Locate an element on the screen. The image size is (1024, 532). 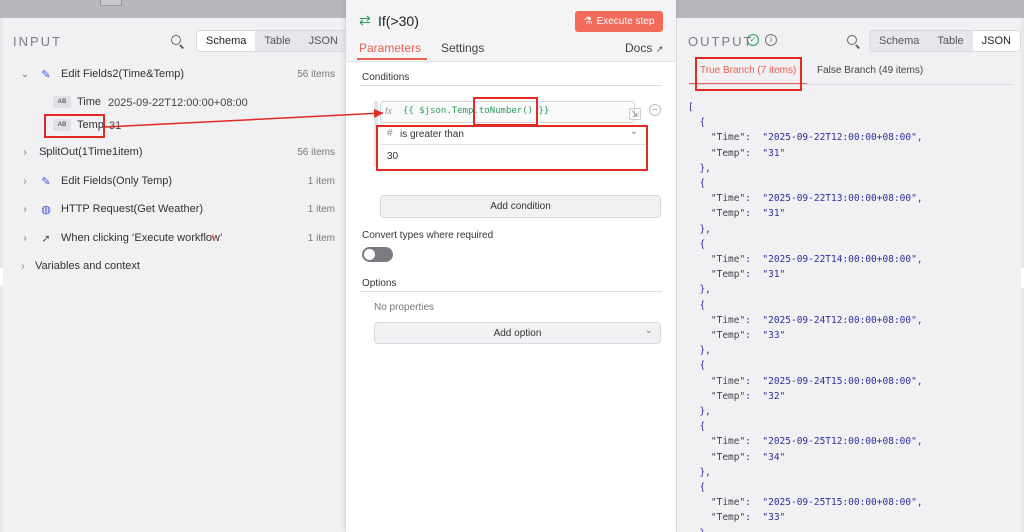
field-time: AB Time is located at coordinates (77, 102).